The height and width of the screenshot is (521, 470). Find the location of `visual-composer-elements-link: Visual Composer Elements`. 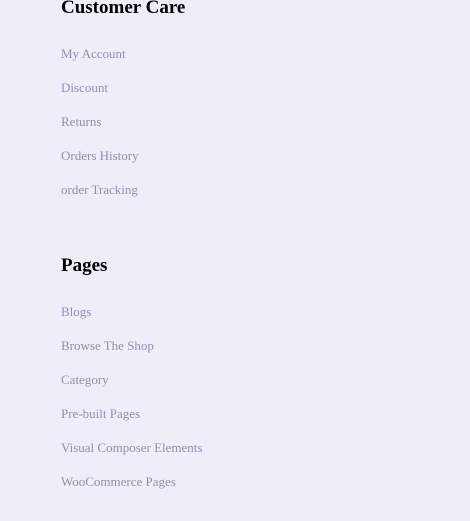

visual-composer-elements-link: Visual Composer Elements is located at coordinates (131, 447).